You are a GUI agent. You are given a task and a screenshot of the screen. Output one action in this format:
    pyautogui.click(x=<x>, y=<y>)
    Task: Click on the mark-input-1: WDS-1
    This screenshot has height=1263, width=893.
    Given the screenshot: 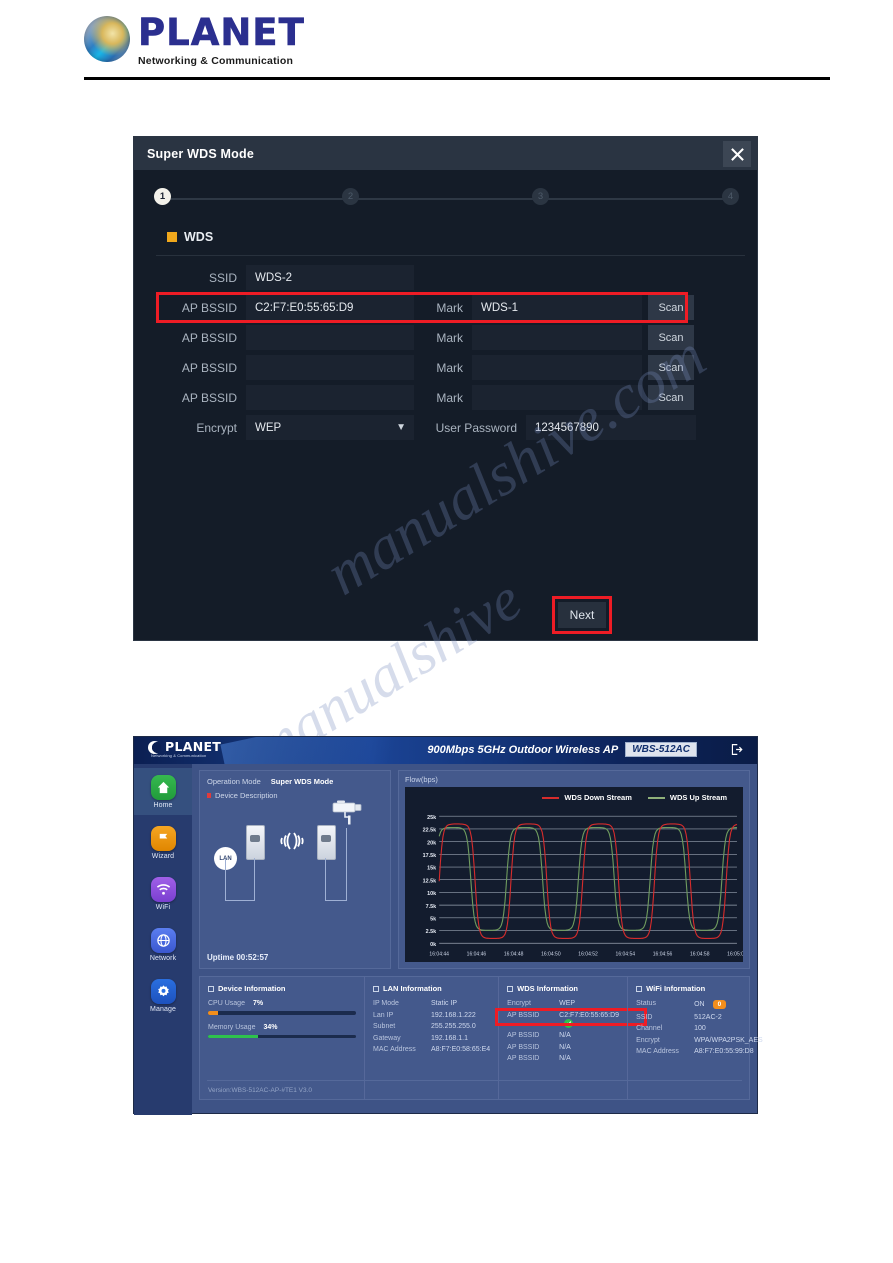 What is the action you would take?
    pyautogui.click(x=557, y=307)
    